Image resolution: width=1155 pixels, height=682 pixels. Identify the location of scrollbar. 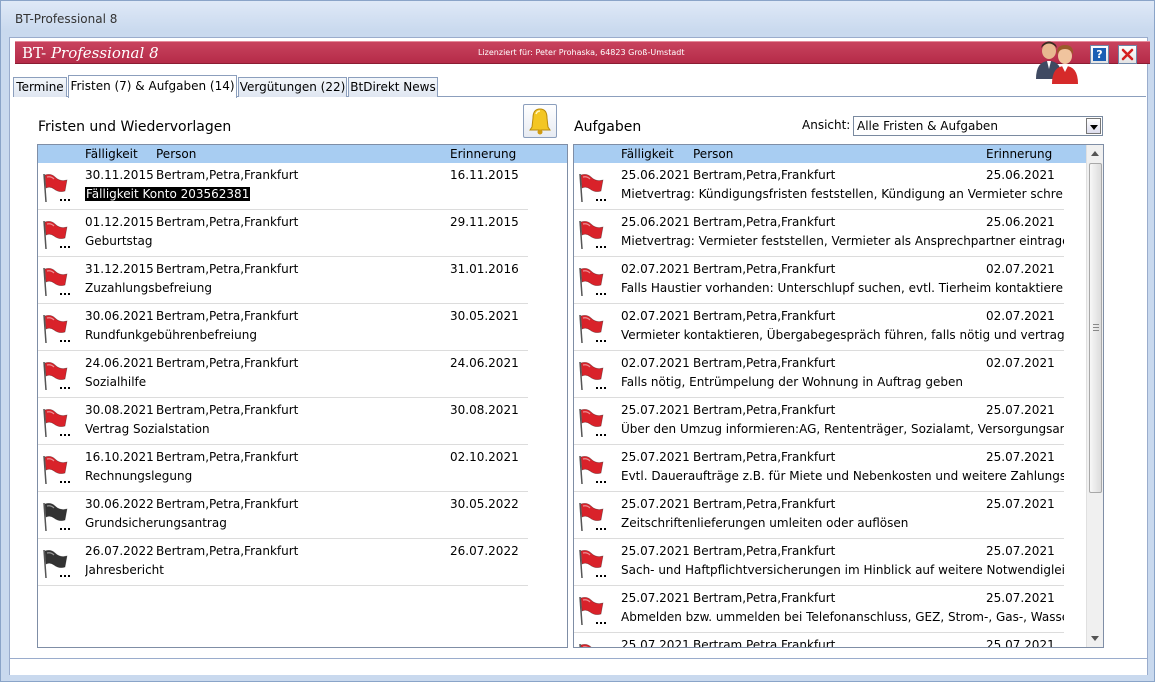
(1094, 396).